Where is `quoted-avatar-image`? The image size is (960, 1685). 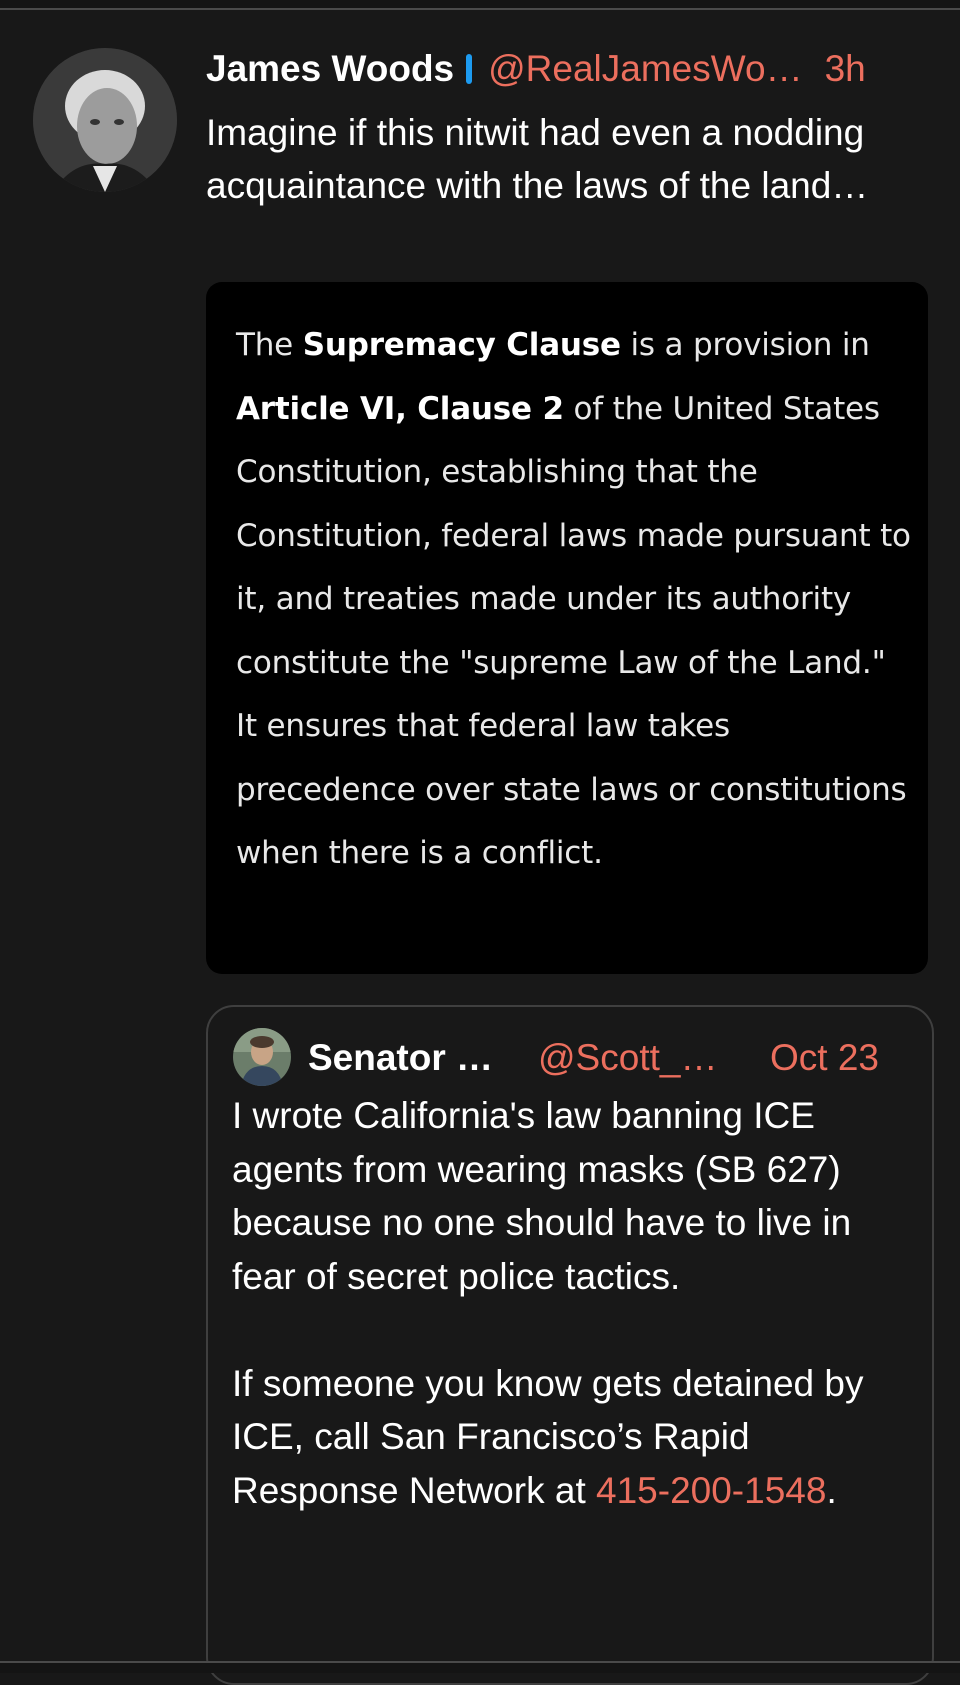 quoted-avatar-image is located at coordinates (262, 1057).